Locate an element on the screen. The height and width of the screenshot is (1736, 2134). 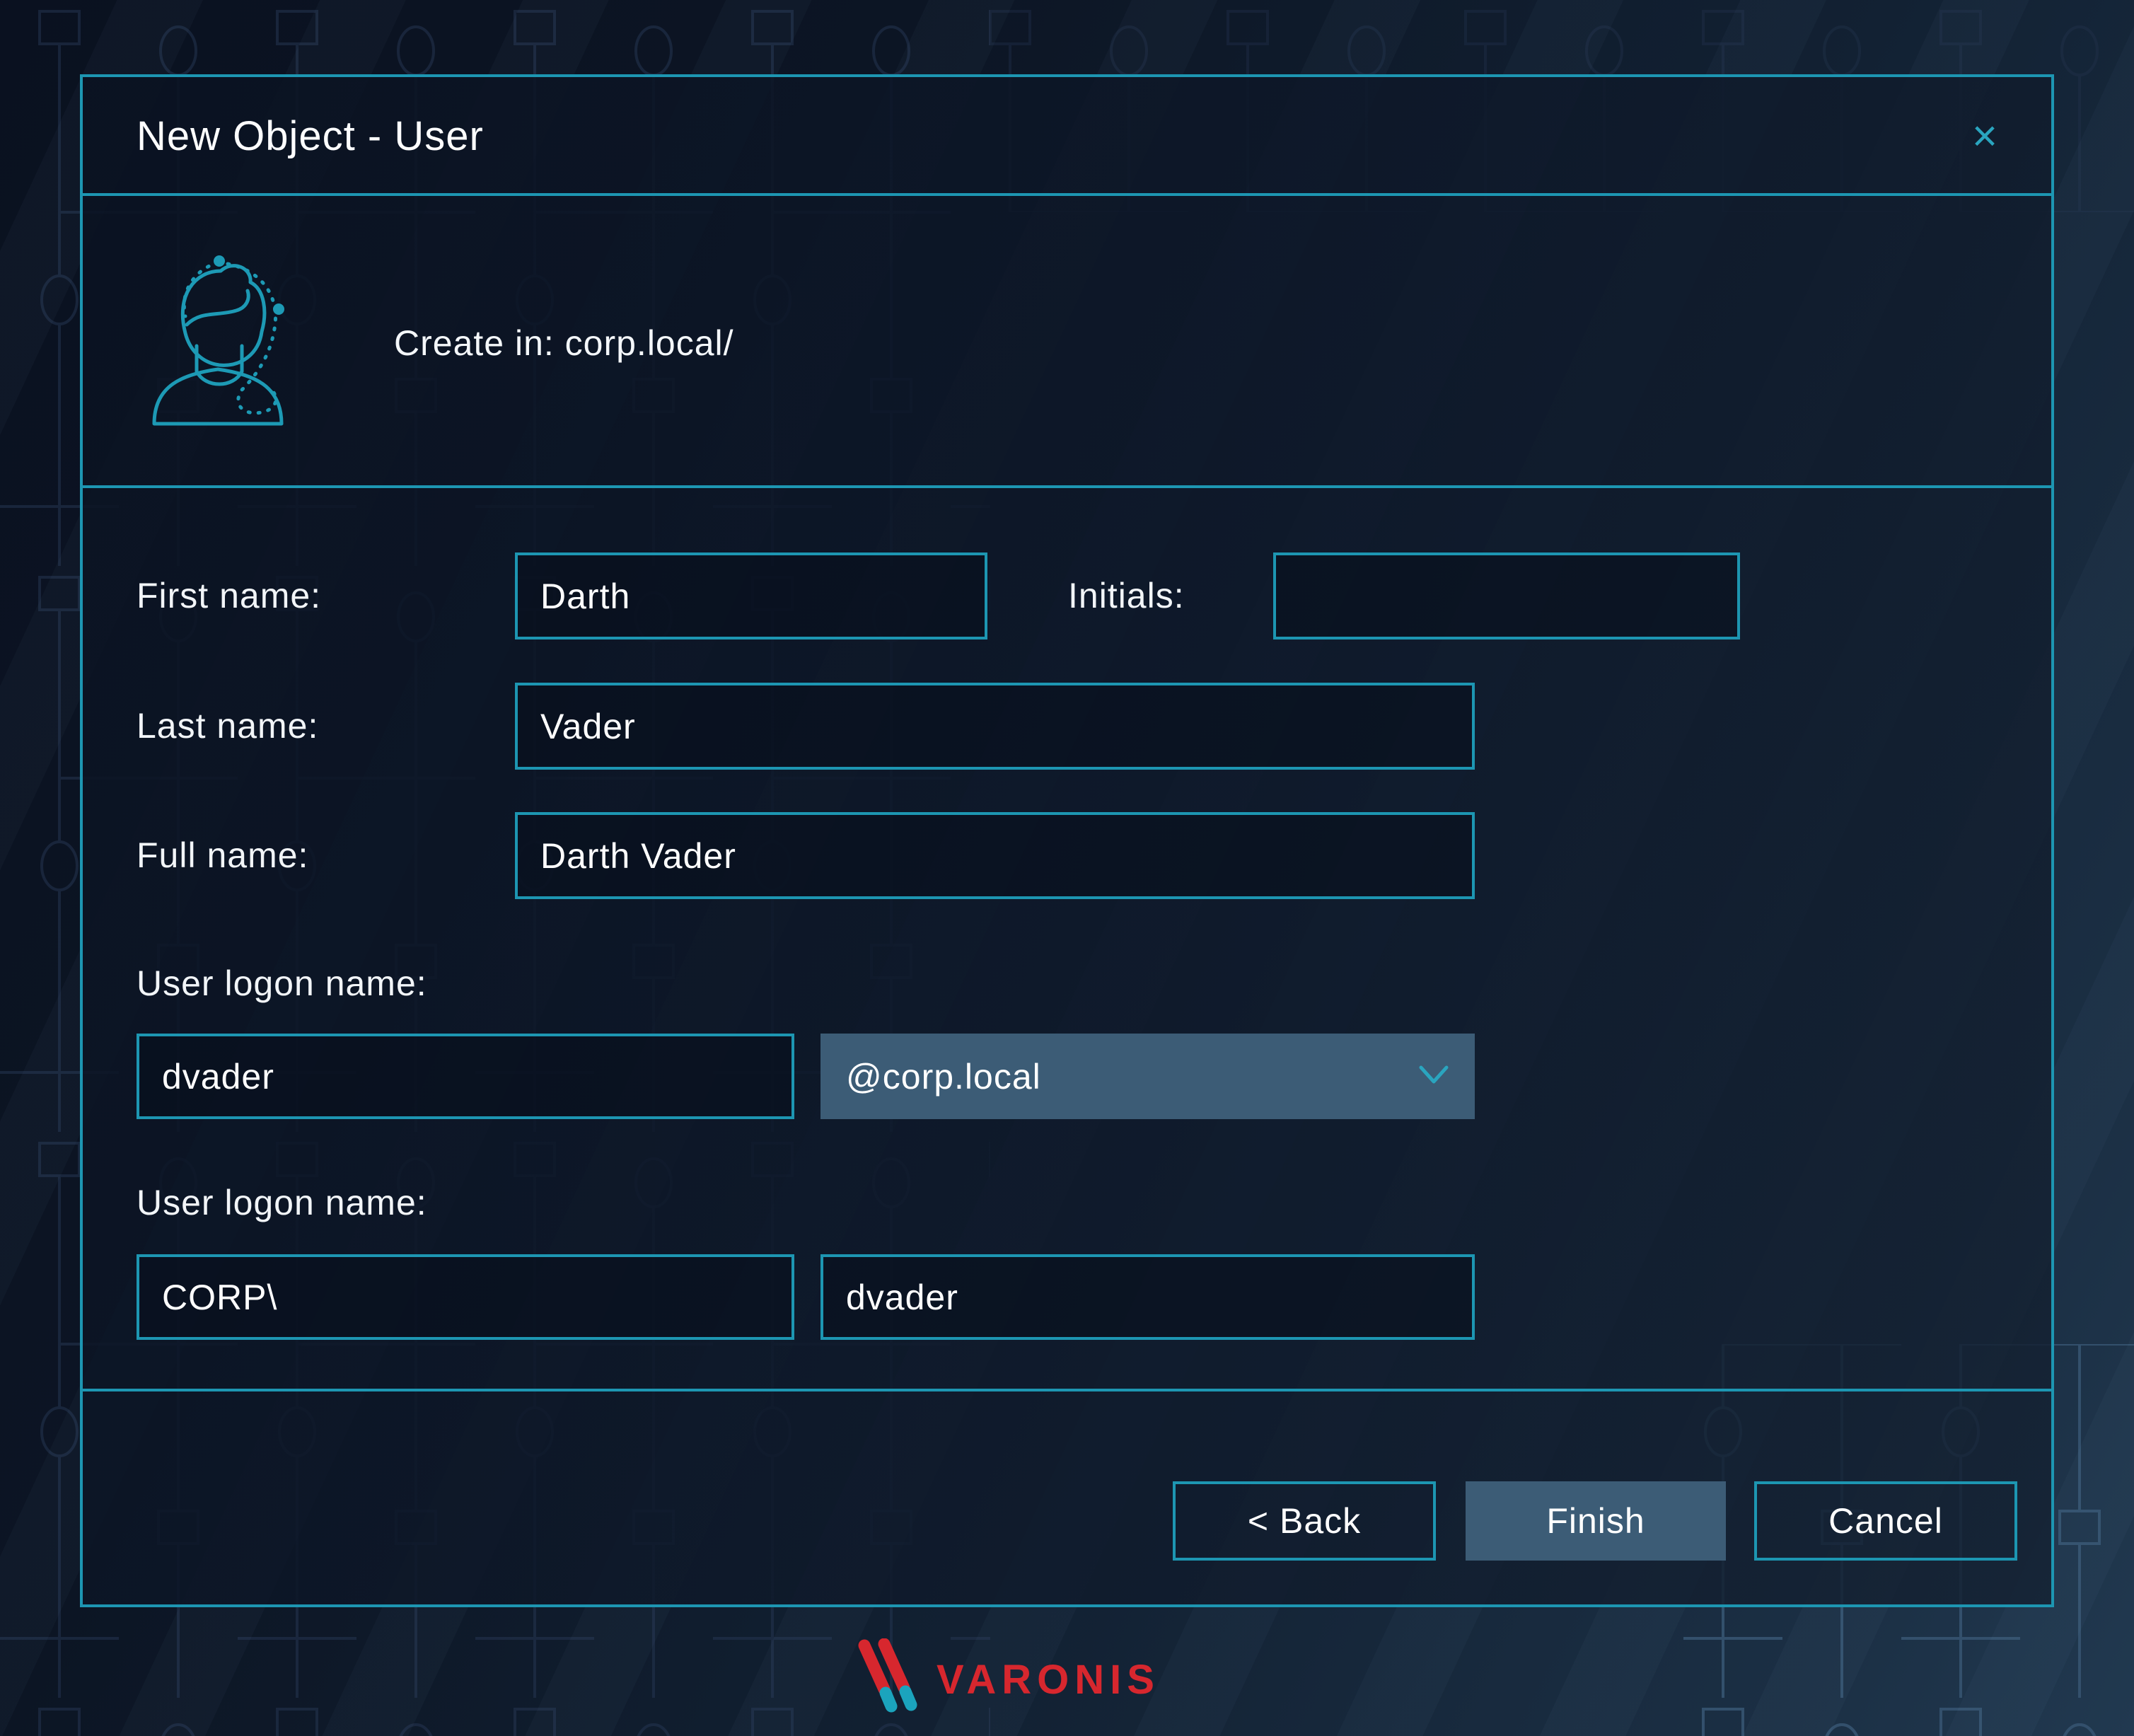
dialog-title: New Object - User is located at coordinates (310, 136).